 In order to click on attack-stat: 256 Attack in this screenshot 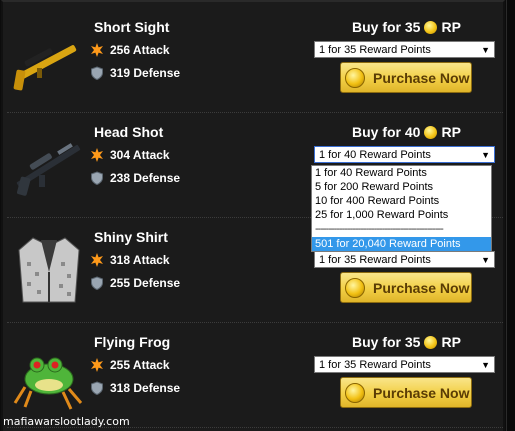, I will do `click(130, 50)`.